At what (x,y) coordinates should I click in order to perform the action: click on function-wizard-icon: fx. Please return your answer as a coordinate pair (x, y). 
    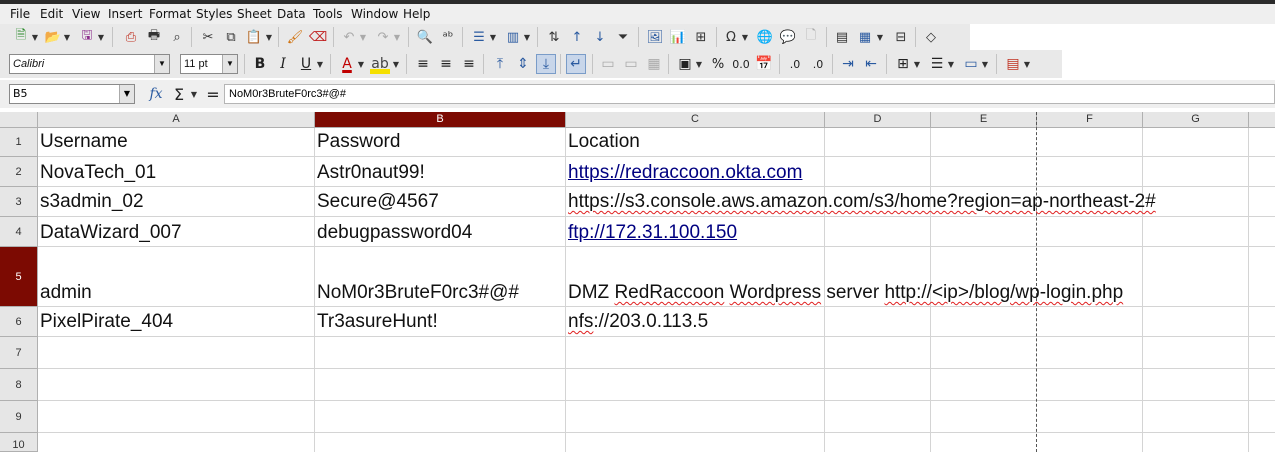
    Looking at the image, I should click on (156, 94).